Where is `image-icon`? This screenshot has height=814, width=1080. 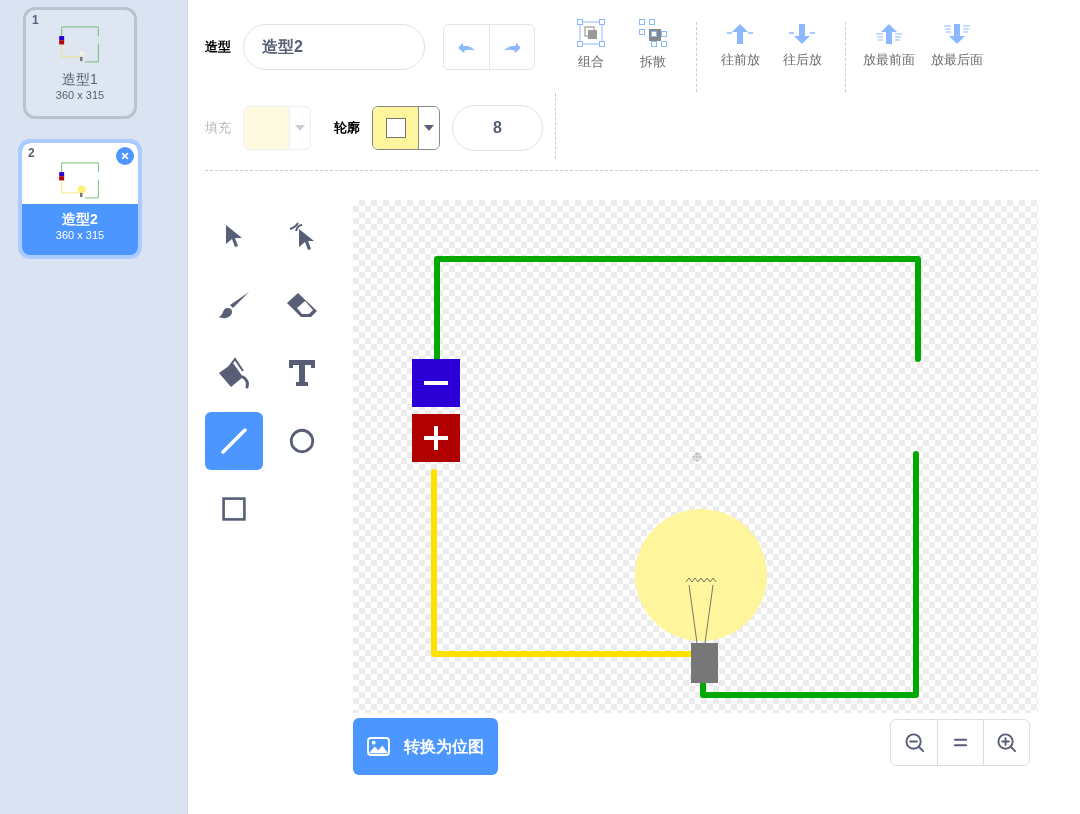 image-icon is located at coordinates (378, 746).